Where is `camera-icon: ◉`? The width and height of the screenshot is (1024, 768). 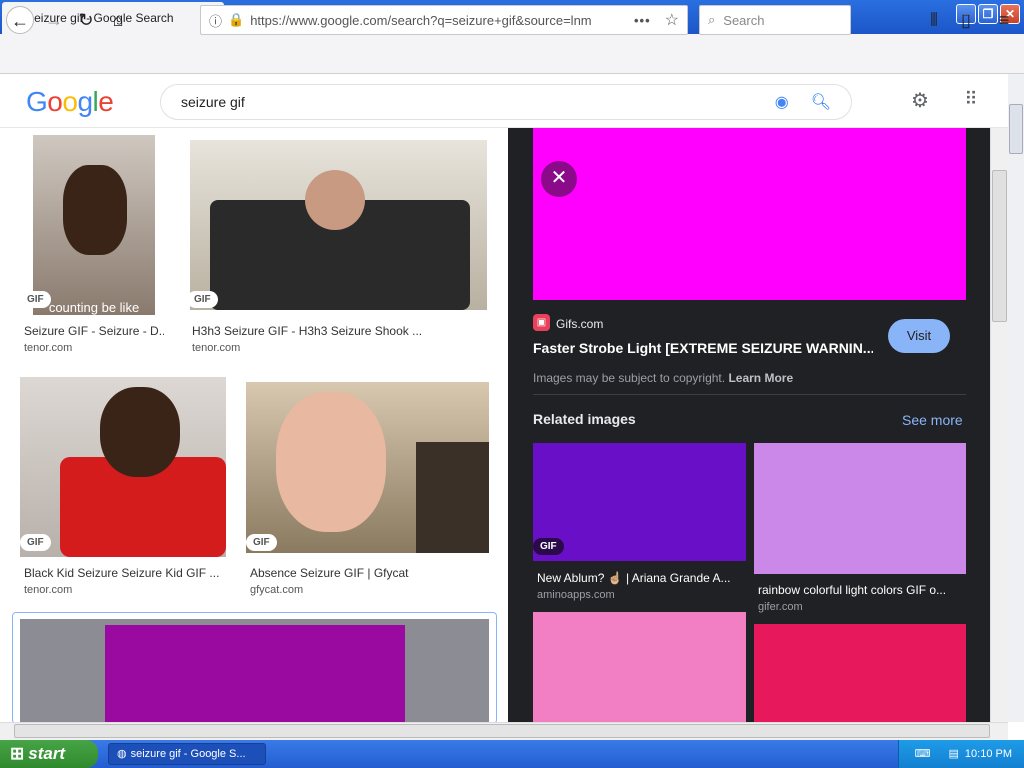
camera-icon: ◉ is located at coordinates (782, 102).